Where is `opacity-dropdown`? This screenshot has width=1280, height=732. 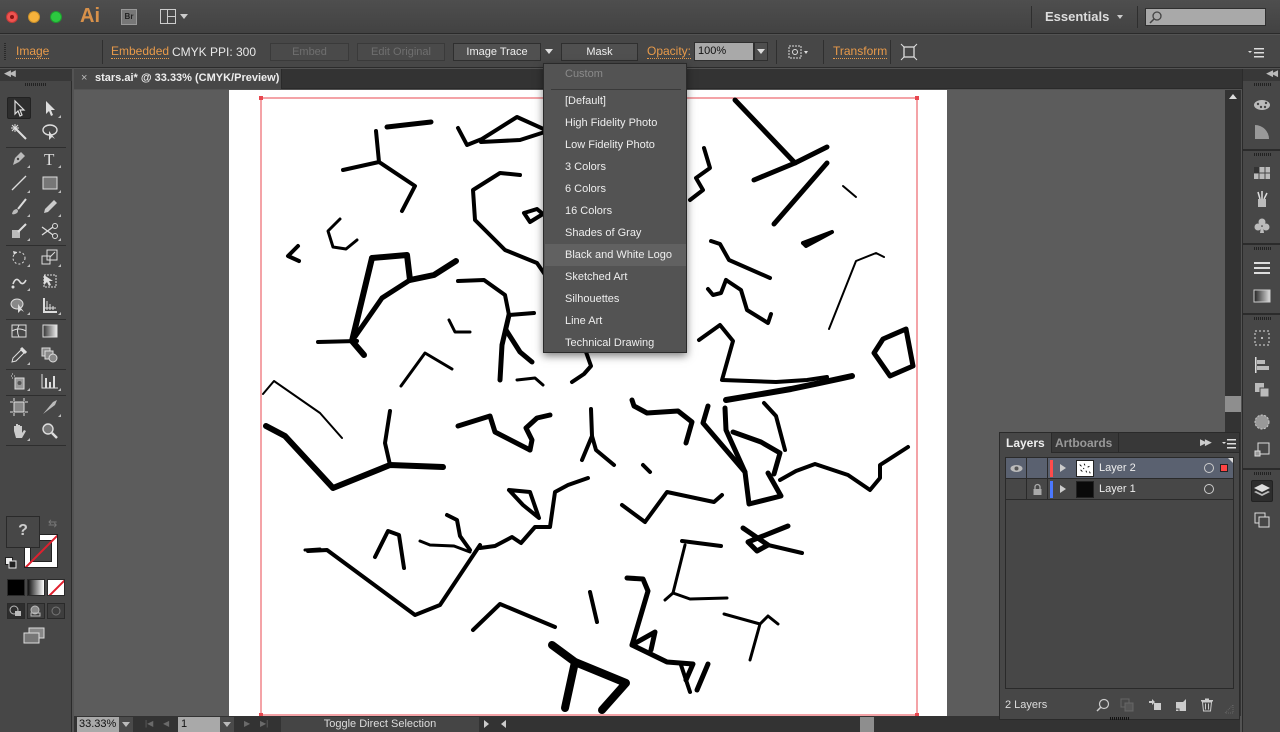
opacity-dropdown is located at coordinates (761, 51).